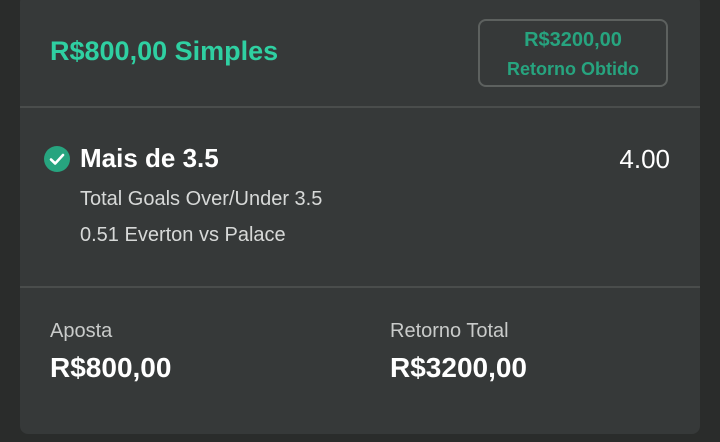 This screenshot has width=720, height=442. Describe the element at coordinates (573, 40) in the screenshot. I see `cashout-amount: R$3200,00` at that location.